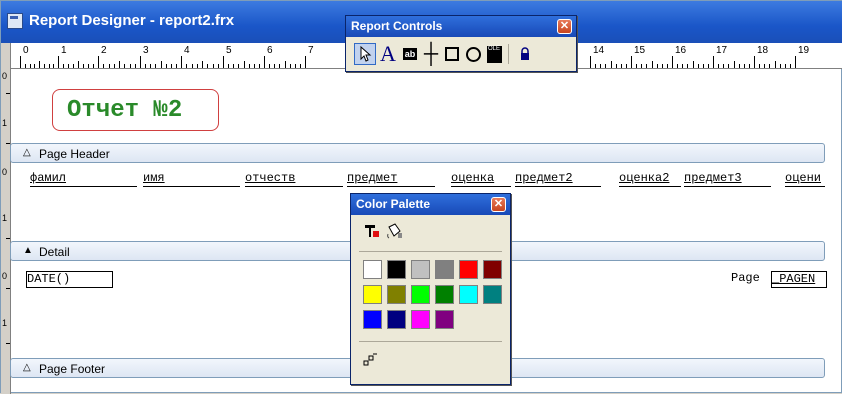  What do you see at coordinates (805, 179) in the screenshot?
I see `field-ocenka3: оцени` at bounding box center [805, 179].